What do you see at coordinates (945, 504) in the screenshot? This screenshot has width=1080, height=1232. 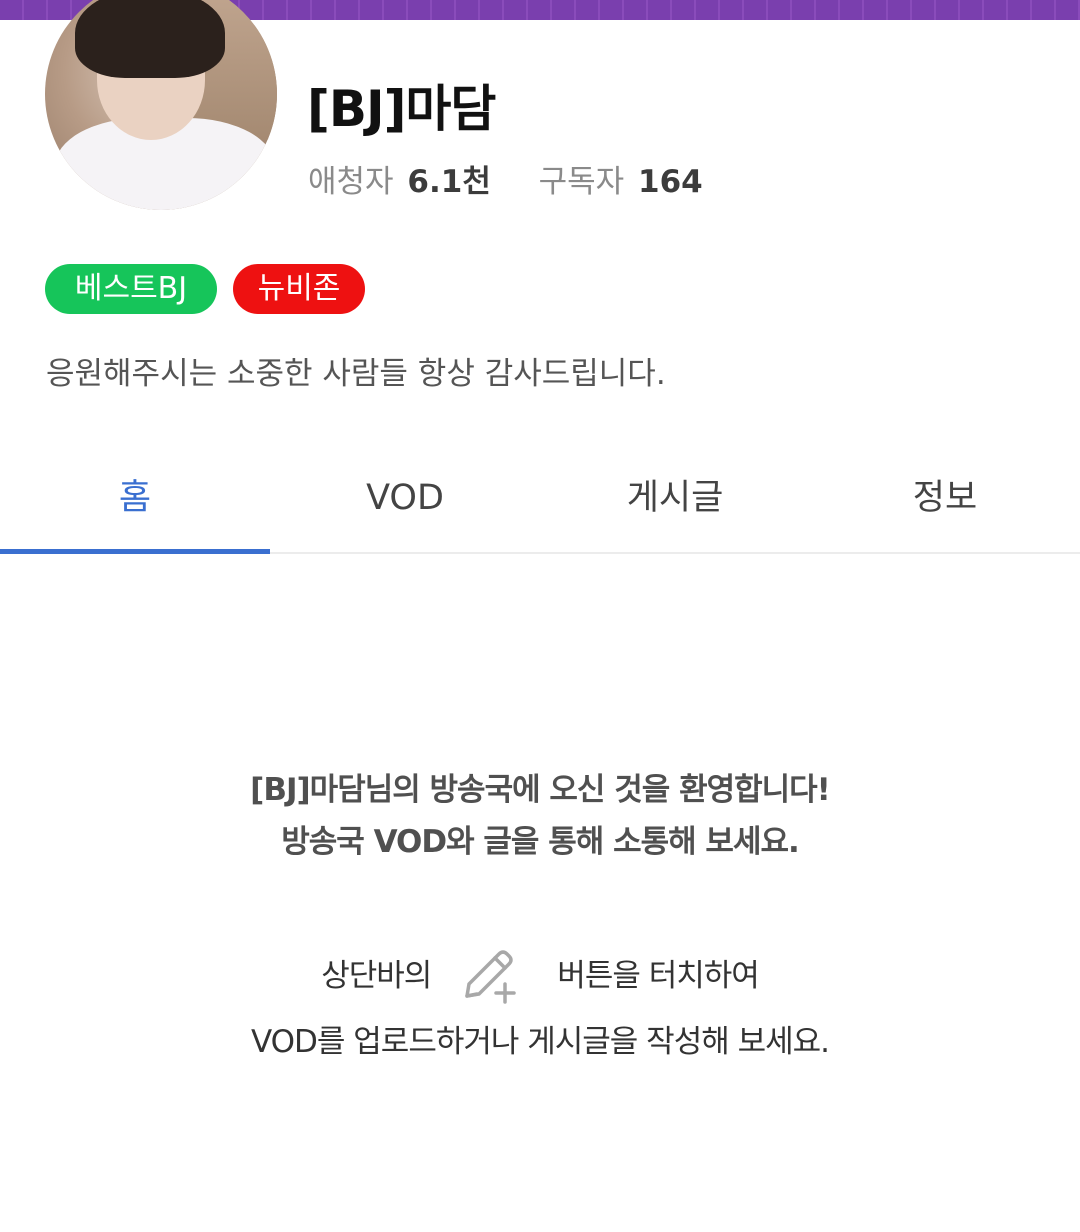 I see `tab-info: 정보` at bounding box center [945, 504].